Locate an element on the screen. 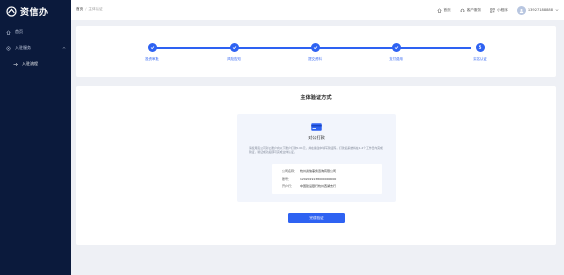  user-name: 13927188888 is located at coordinates (540, 10).